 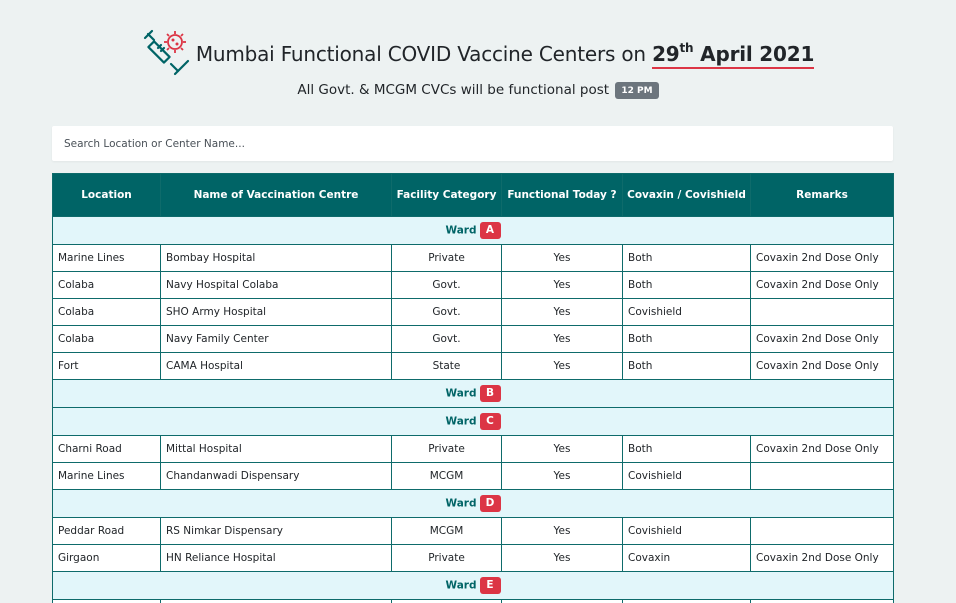 What do you see at coordinates (106, 449) in the screenshot?
I see `cell-location: Charni Road` at bounding box center [106, 449].